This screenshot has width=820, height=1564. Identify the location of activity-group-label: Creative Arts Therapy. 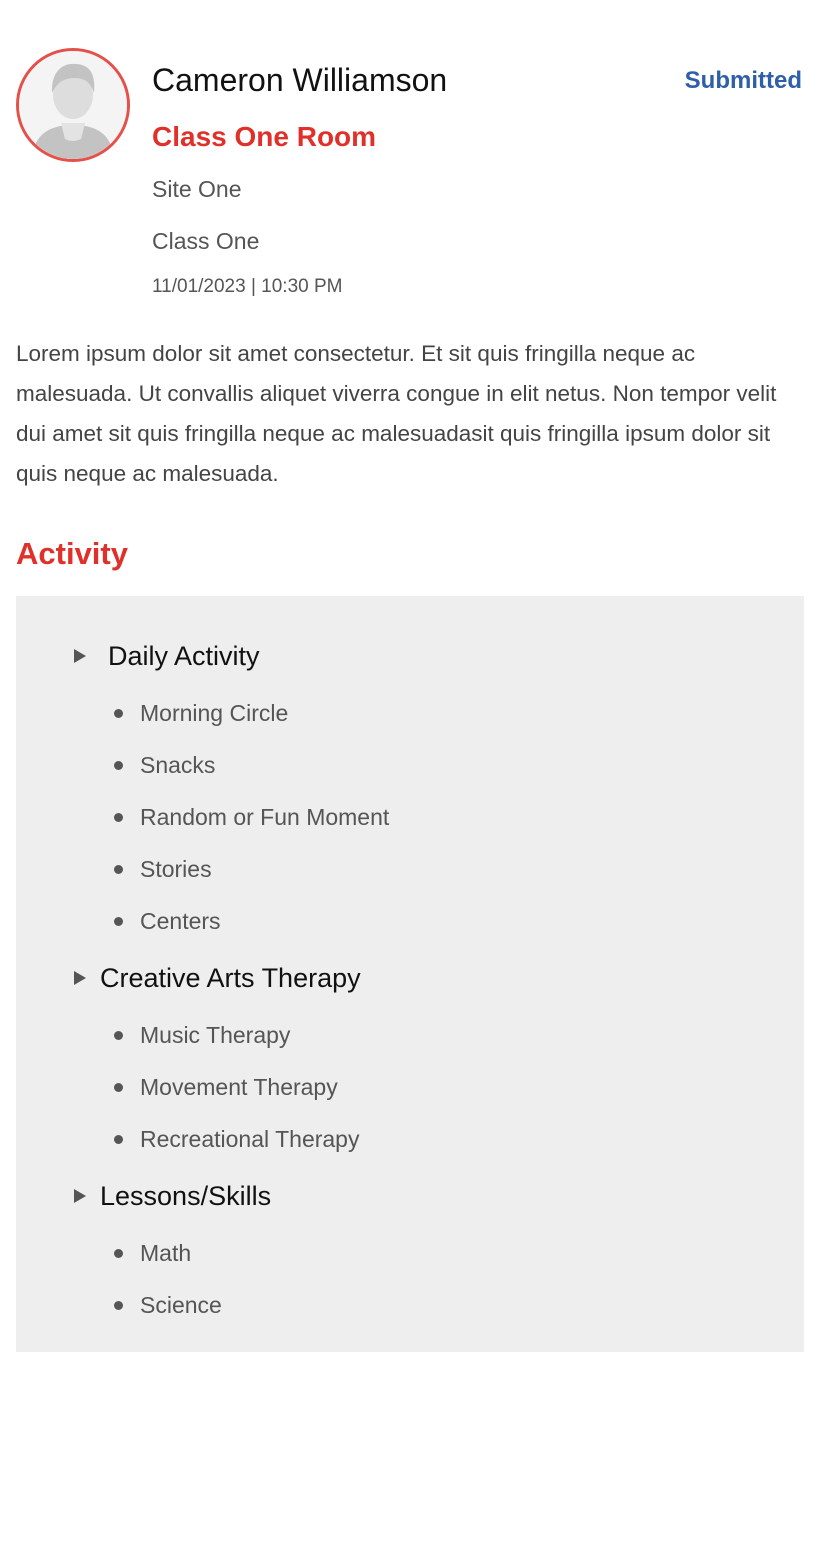
(230, 978).